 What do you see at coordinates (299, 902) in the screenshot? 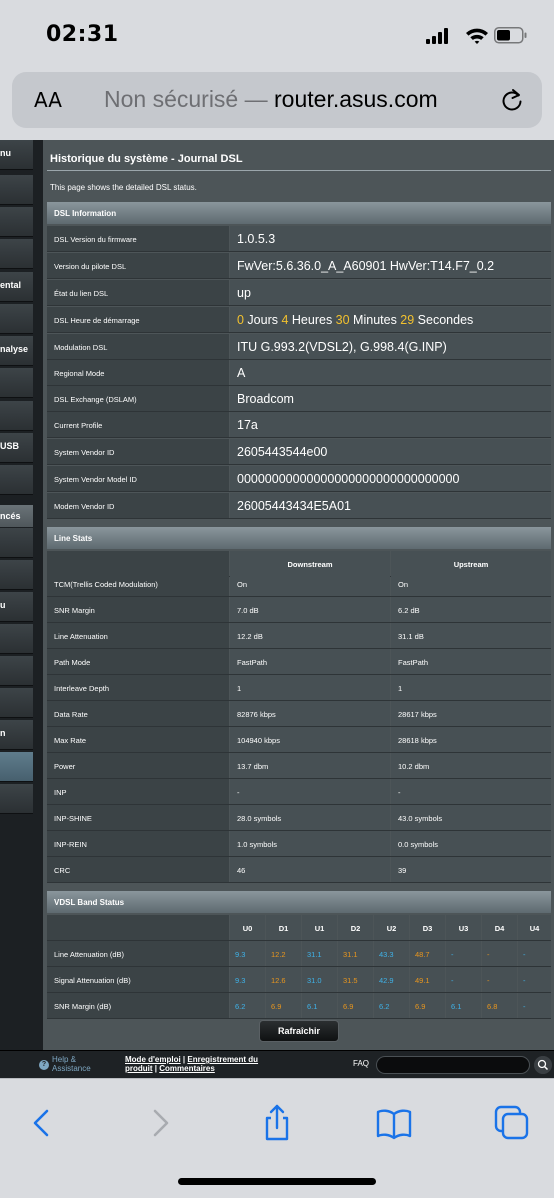
I see `vdsl-band-header: VDSL Band Status` at bounding box center [299, 902].